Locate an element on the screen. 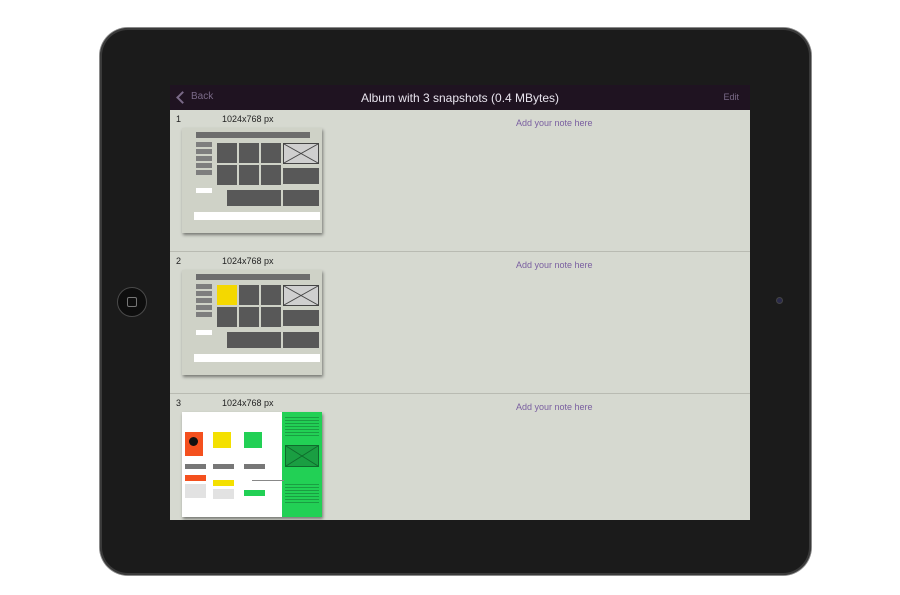  clock-icon is located at coordinates (193, 441).